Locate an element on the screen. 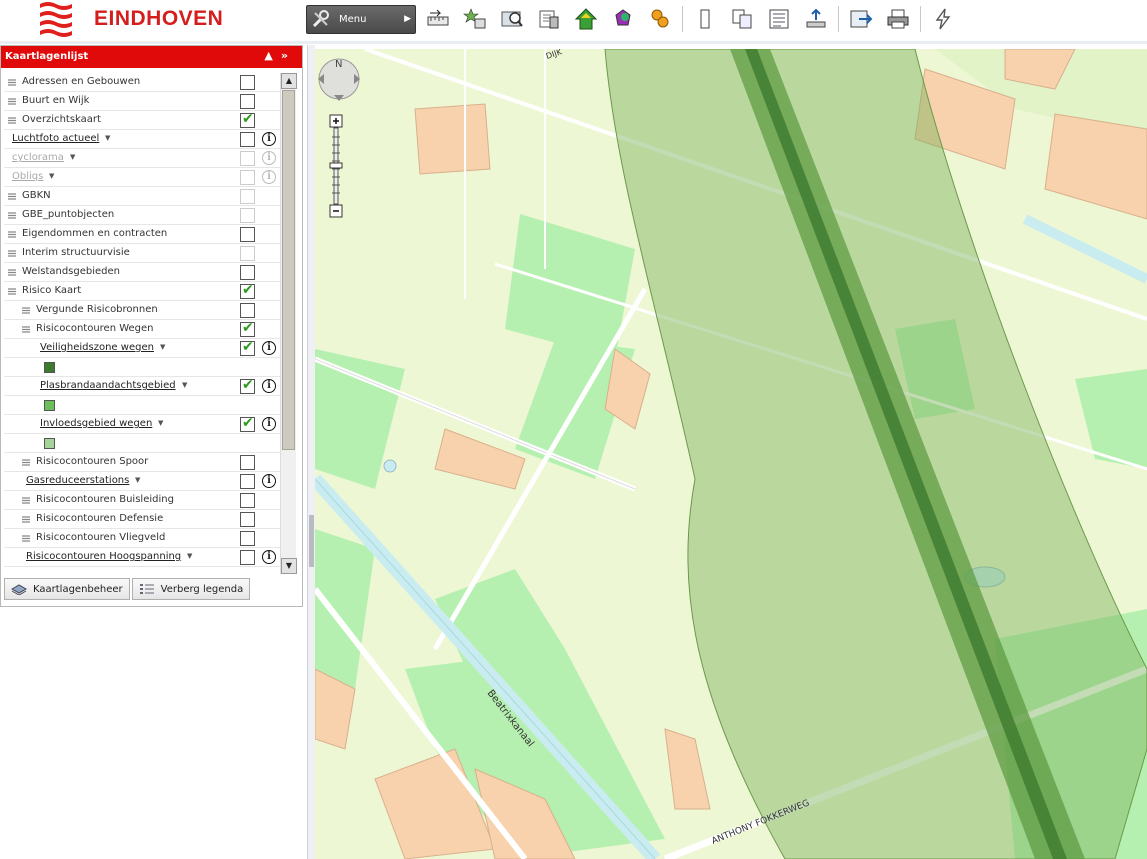 The height and width of the screenshot is (859, 1147). single-page-icon is located at coordinates (705, 19).